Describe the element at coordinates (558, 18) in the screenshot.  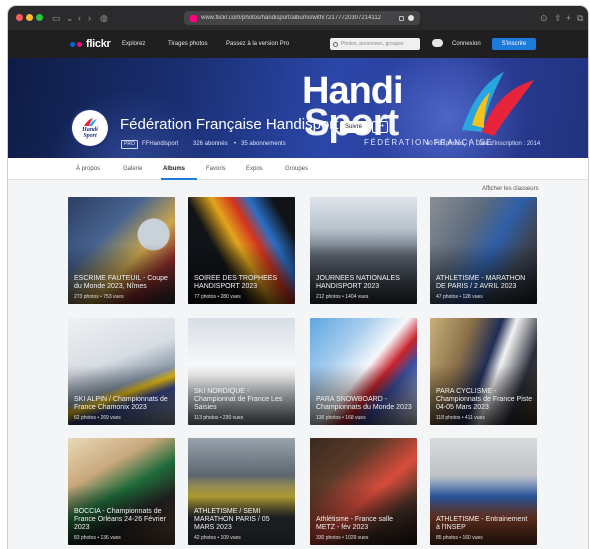
I see `share-icon: ⇪` at that location.